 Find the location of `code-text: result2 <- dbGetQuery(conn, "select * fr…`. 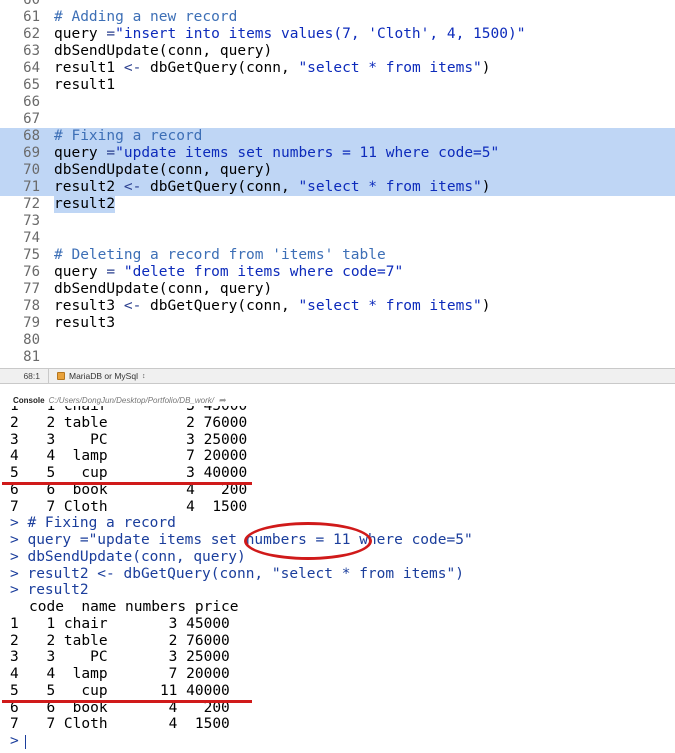

code-text: result2 <- dbGetQuery(conn, "select * fr… is located at coordinates (272, 187).